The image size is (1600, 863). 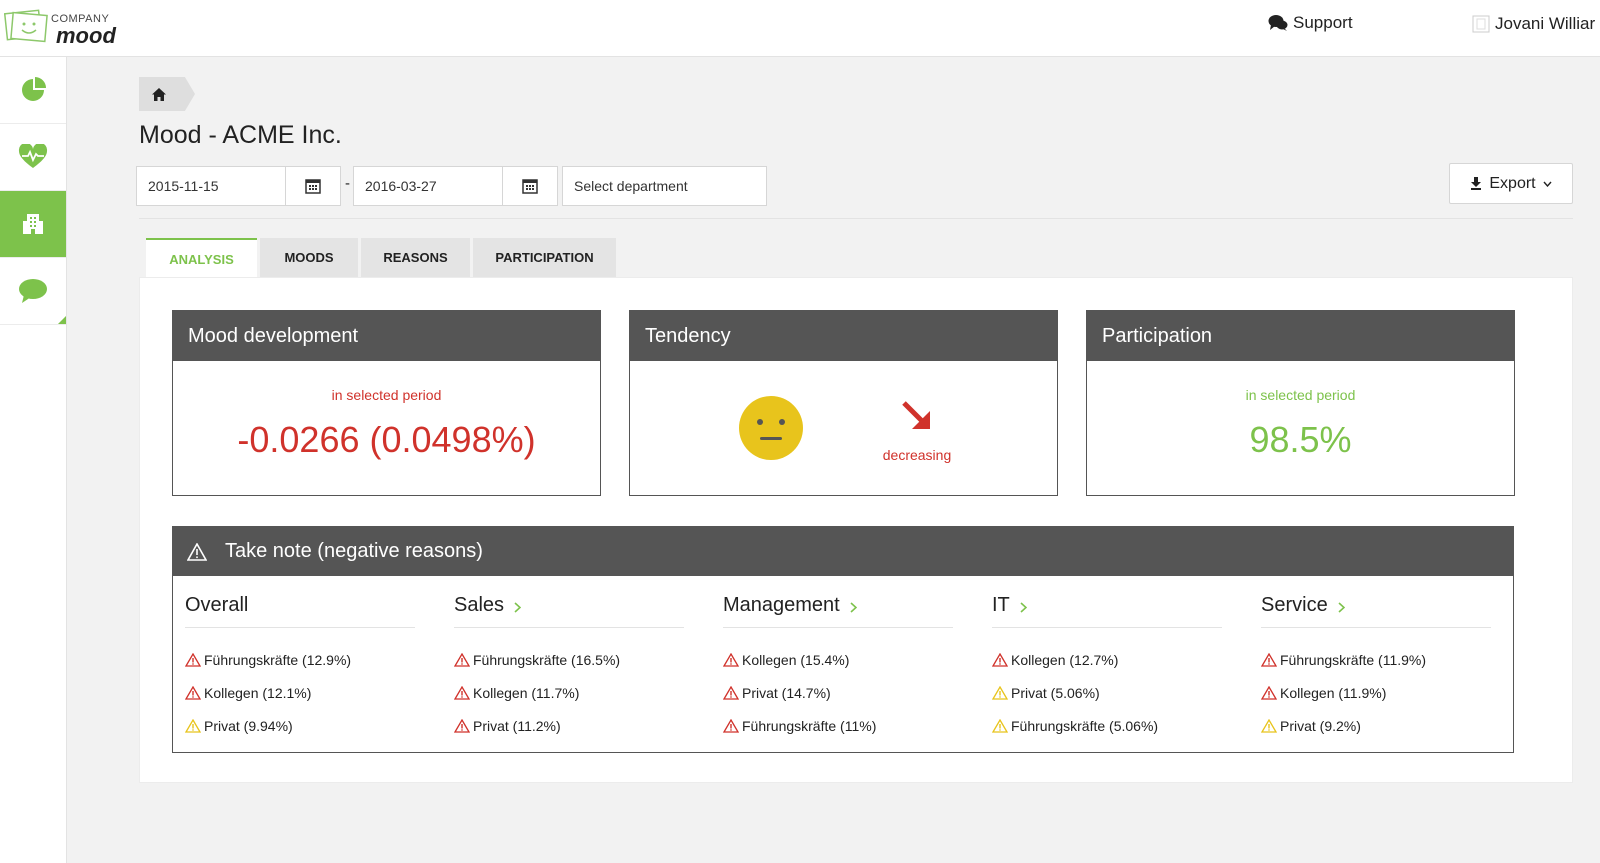 What do you see at coordinates (248, 725) in the screenshot?
I see `reason-text: Privat (9.94%)` at bounding box center [248, 725].